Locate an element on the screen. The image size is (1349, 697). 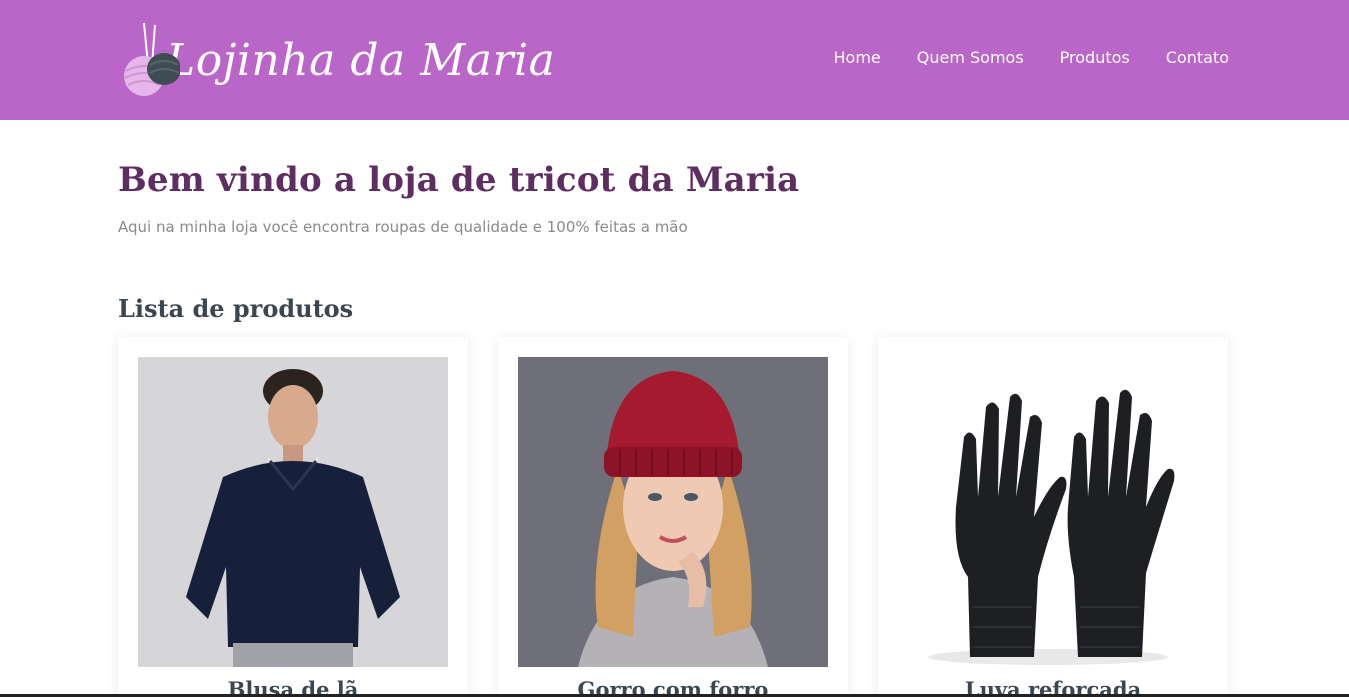
nav-contato: Contato is located at coordinates (1197, 57).